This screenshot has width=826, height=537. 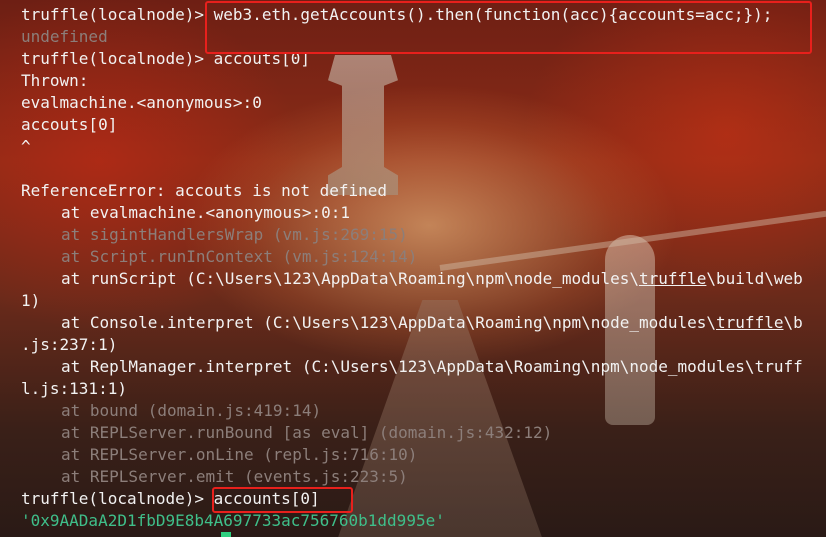 I want to click on terminal-line: truffle(localnode)> accounts[0], so click(x=170, y=498).